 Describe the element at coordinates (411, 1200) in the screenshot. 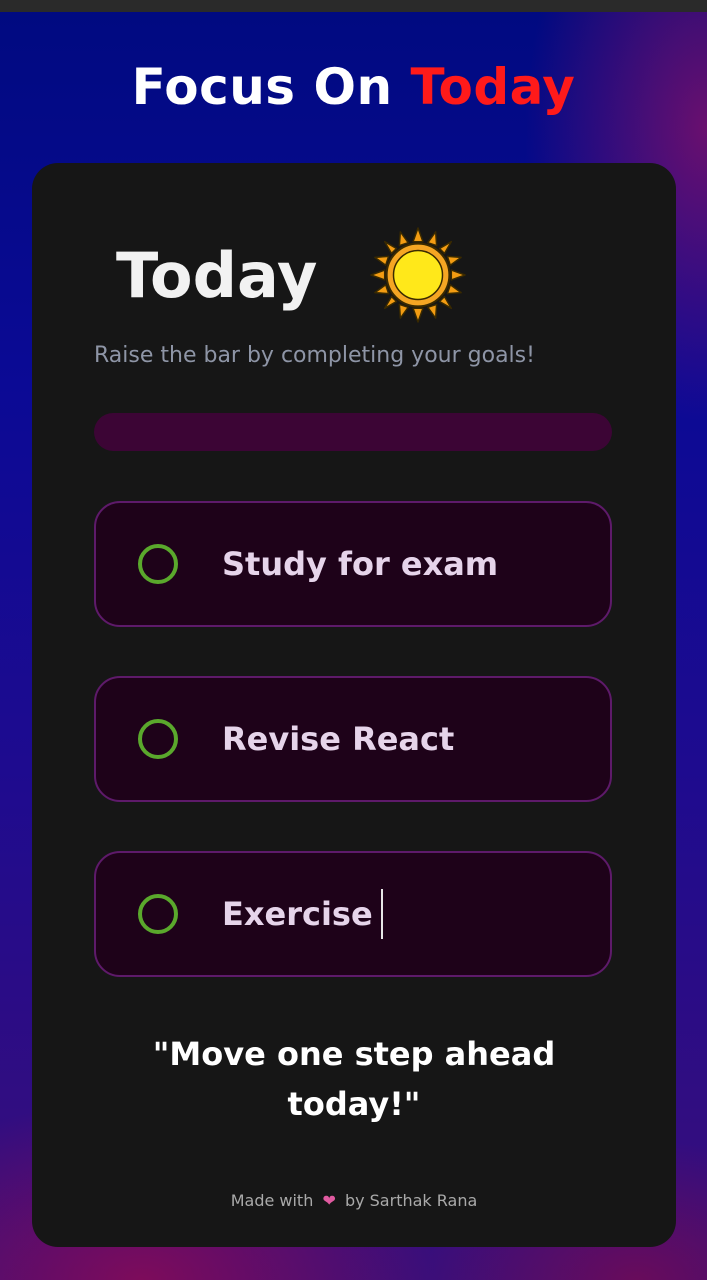

I see `footer-suffix: by Sarthak Rana` at that location.